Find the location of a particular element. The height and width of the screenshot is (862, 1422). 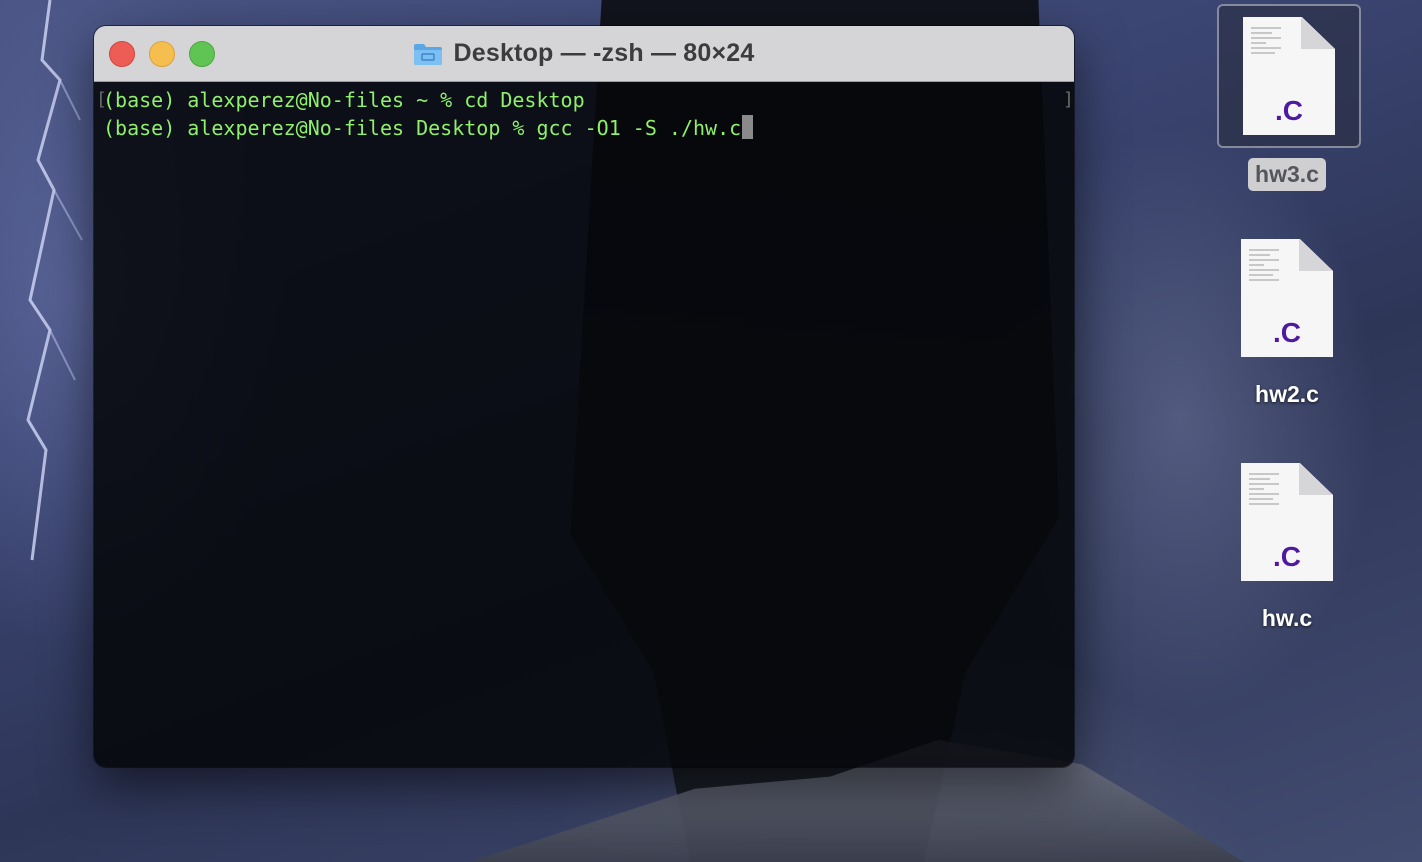

terminal-line-text: (base) alexperez@No-files ~ % cd Desktop is located at coordinates (344, 100).